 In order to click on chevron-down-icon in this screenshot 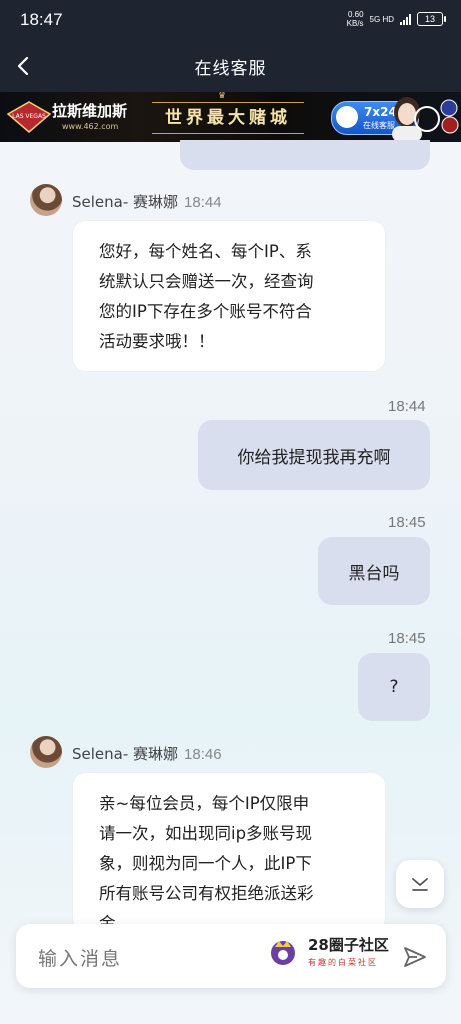, I will do `click(420, 884)`.